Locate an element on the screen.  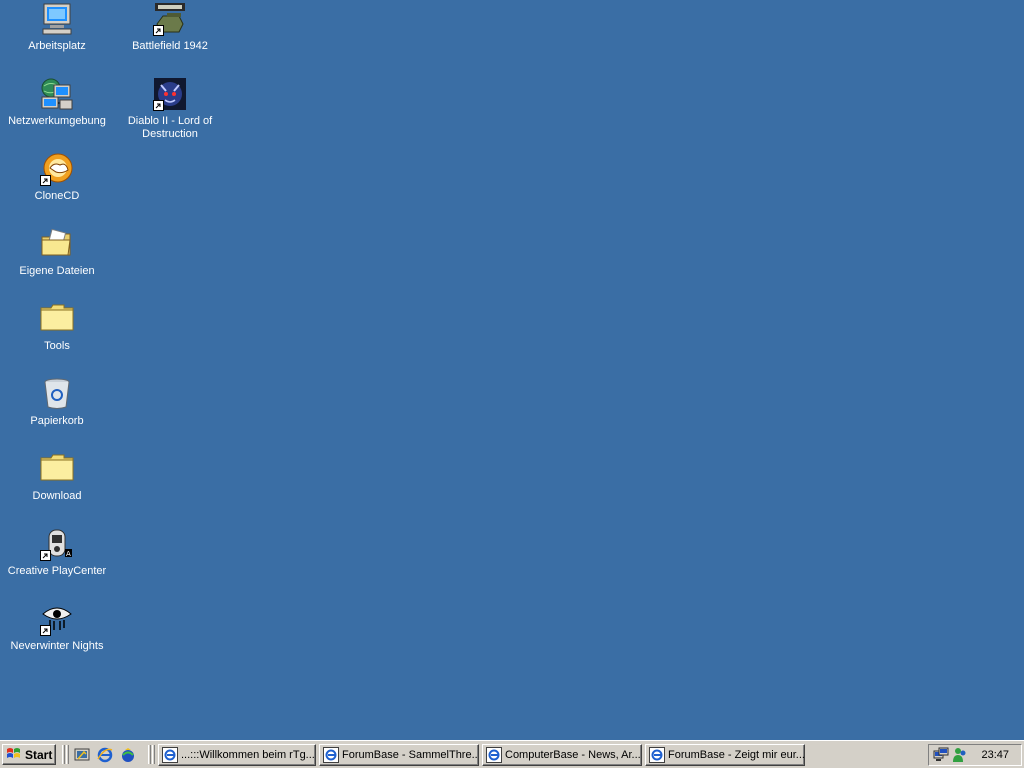
start-label: Start is located at coordinates (39, 754).